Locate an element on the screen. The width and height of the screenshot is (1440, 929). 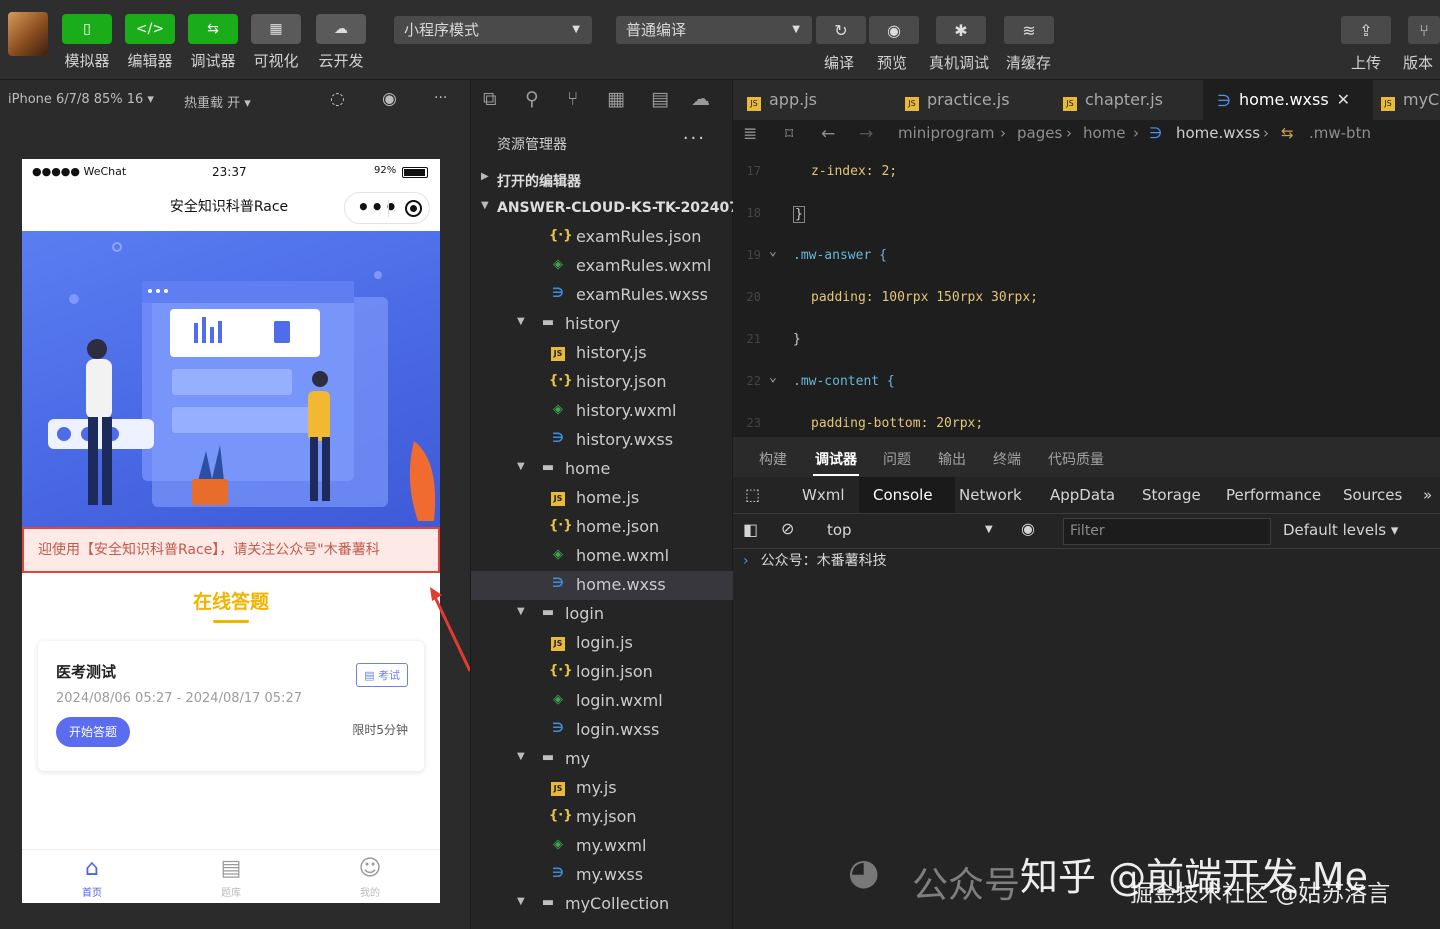
tab-console: Console is located at coordinates (903, 495).